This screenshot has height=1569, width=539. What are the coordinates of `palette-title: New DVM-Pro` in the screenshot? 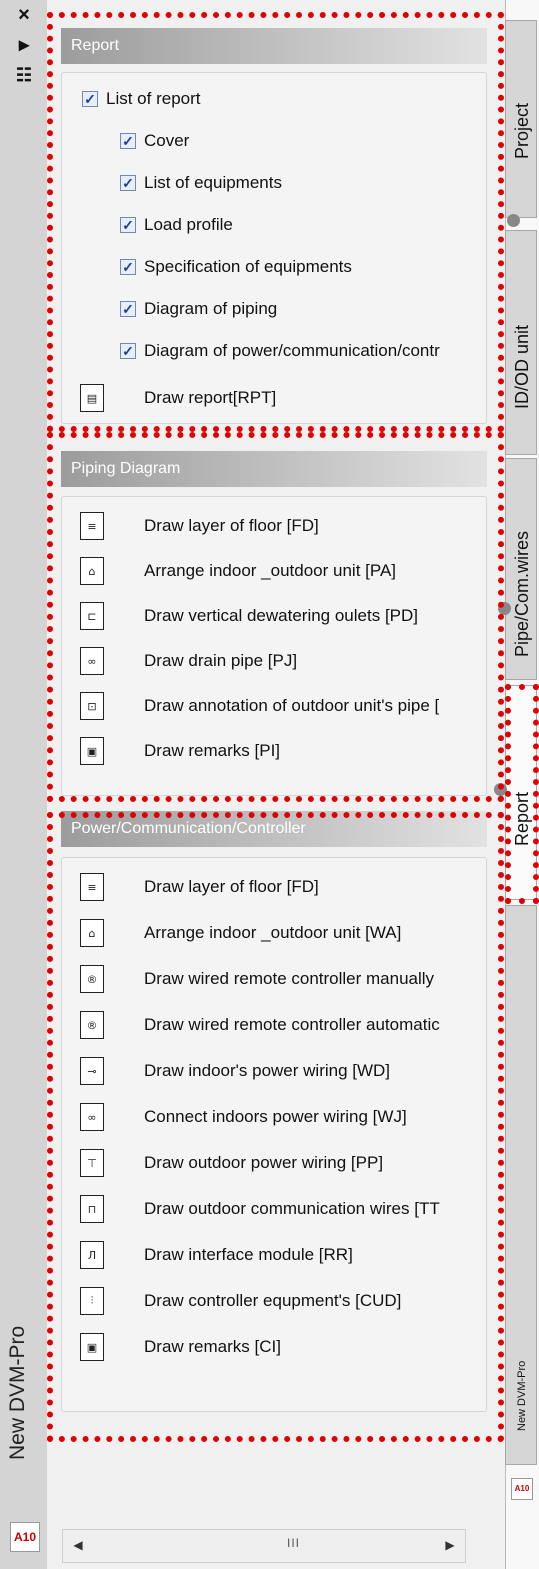 It's located at (17, 1392).